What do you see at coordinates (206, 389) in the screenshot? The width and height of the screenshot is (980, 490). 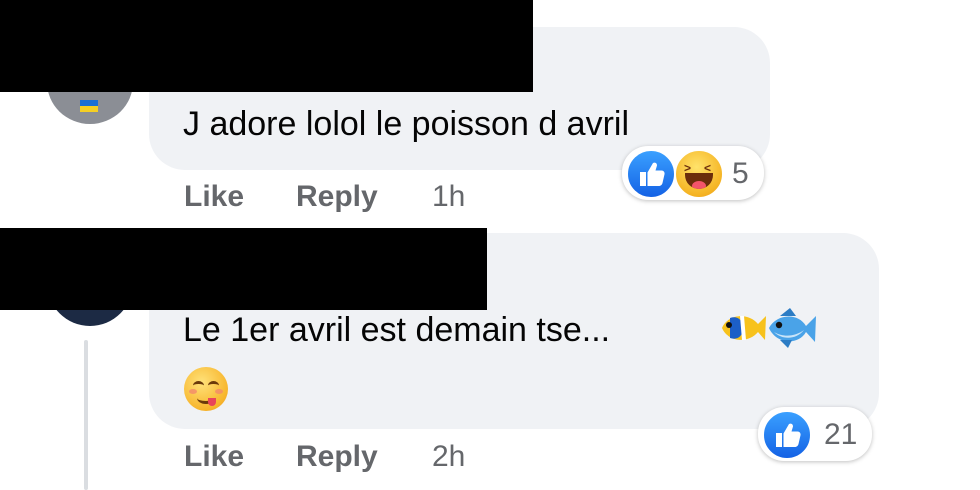 I see `smiling-face-emoji` at bounding box center [206, 389].